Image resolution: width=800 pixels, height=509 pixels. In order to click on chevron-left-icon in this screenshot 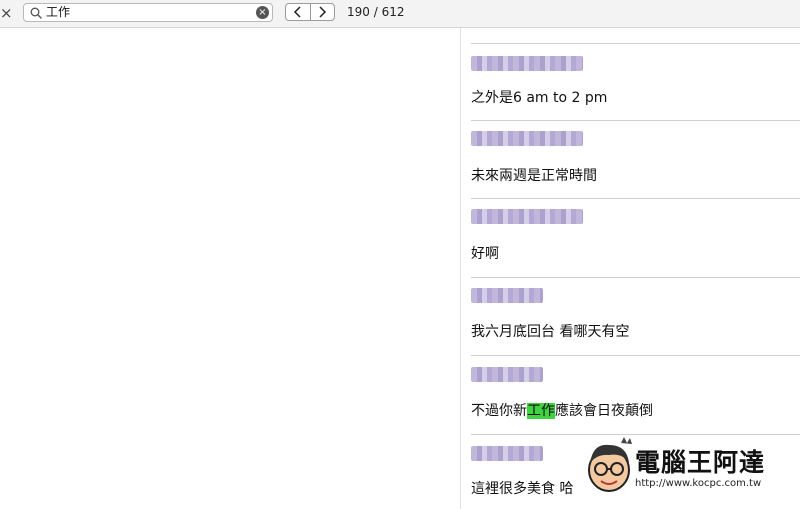, I will do `click(297, 12)`.